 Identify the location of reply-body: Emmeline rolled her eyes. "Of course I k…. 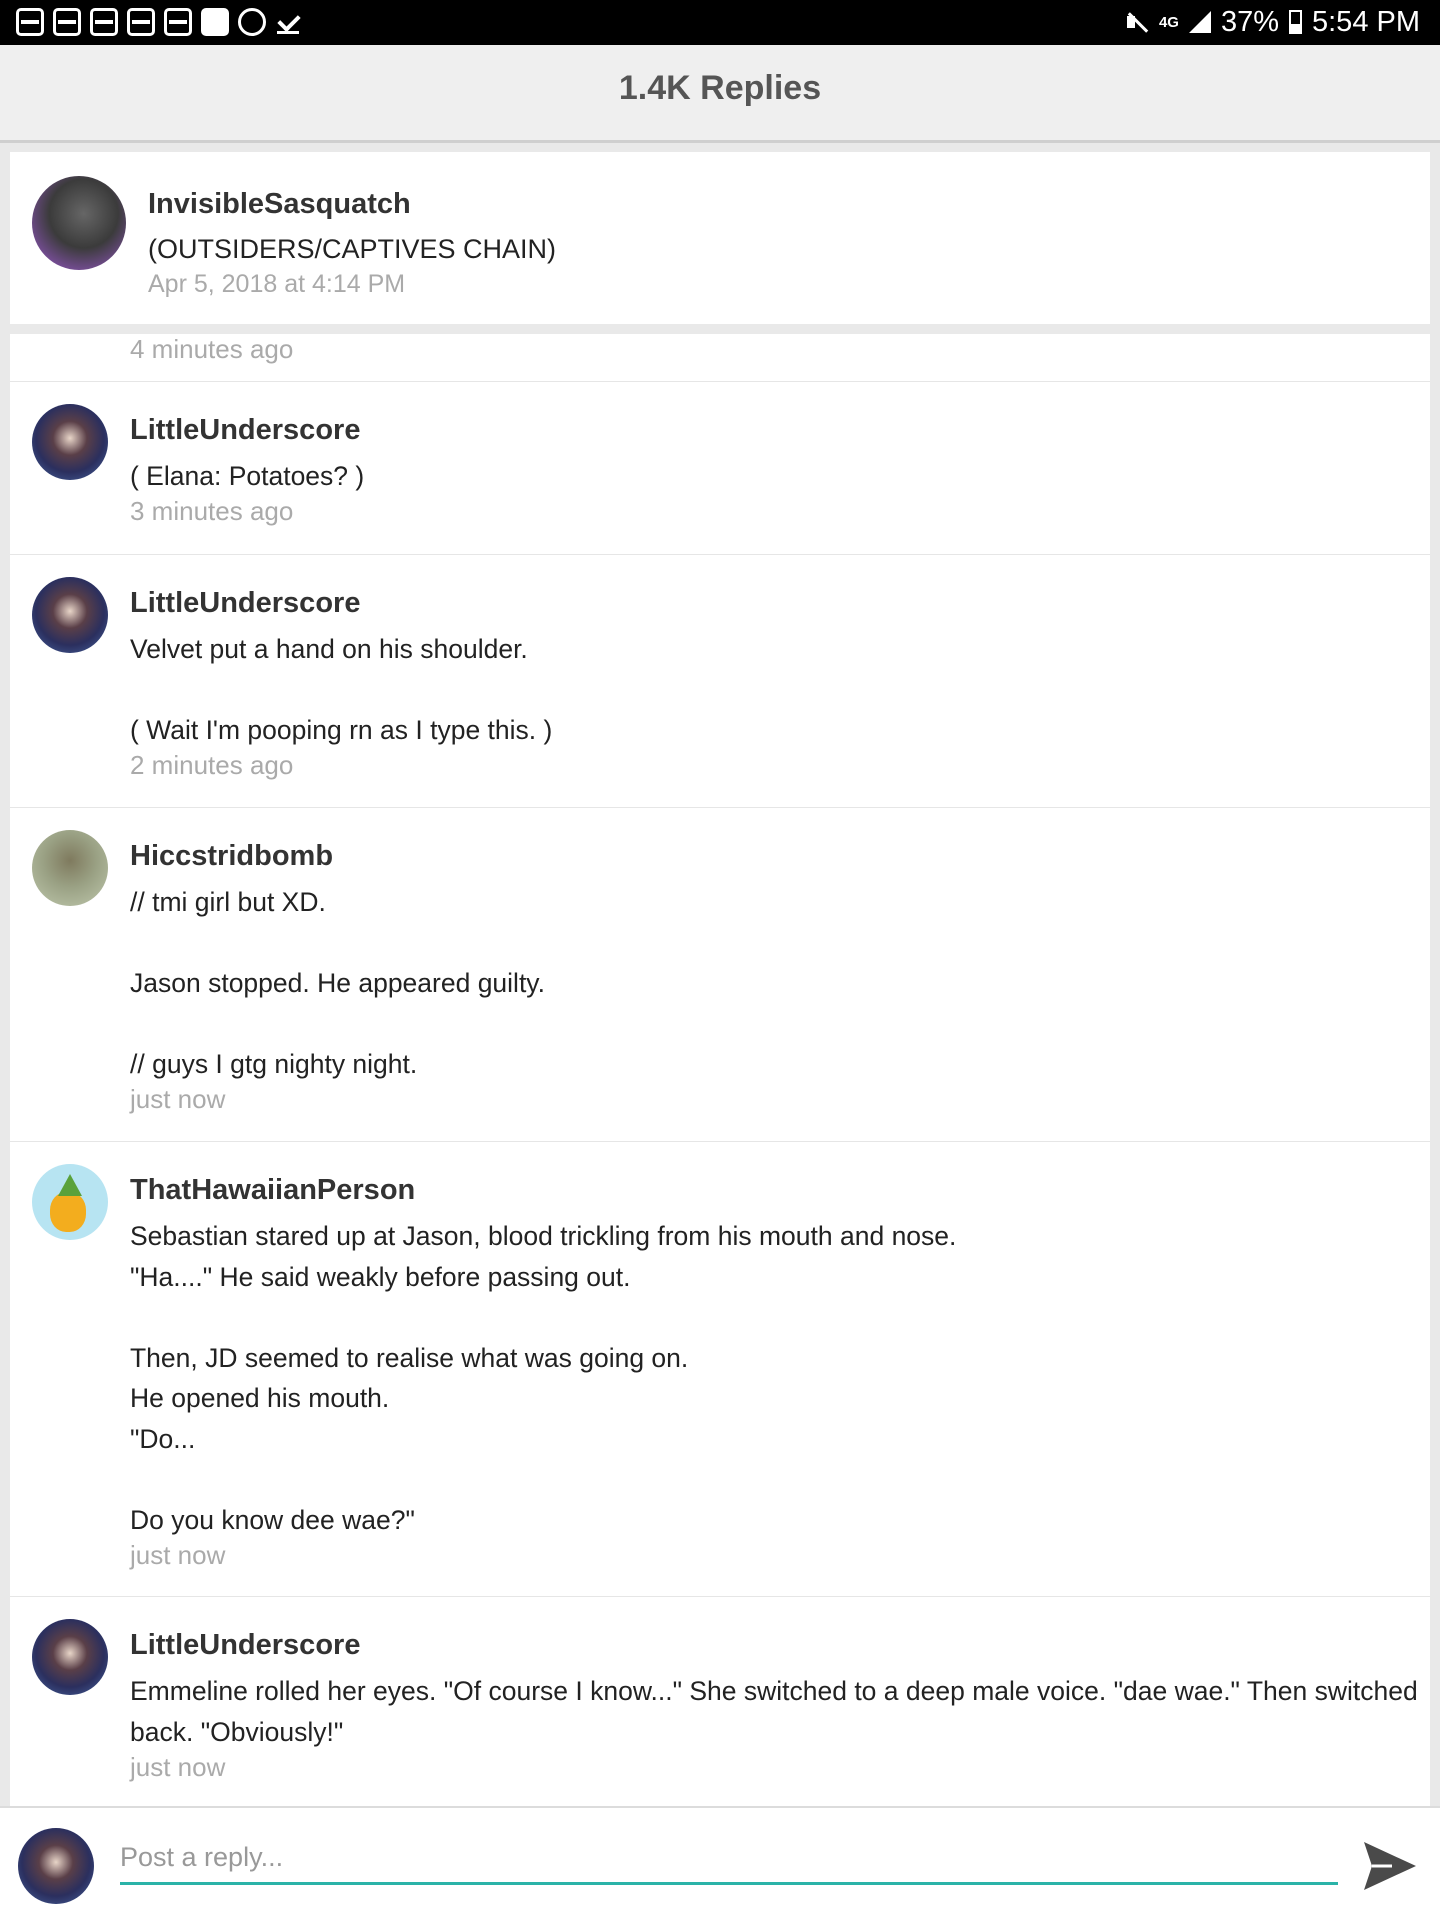
(778, 1711).